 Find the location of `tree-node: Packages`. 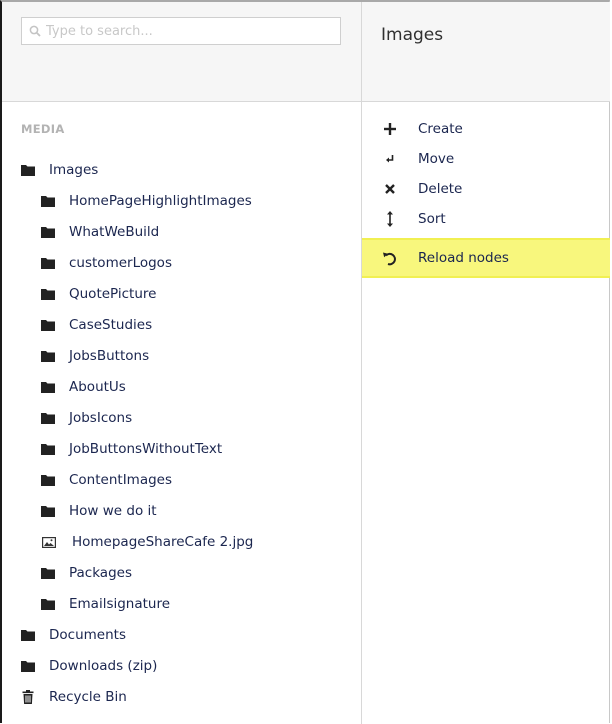

tree-node: Packages is located at coordinates (86, 573).